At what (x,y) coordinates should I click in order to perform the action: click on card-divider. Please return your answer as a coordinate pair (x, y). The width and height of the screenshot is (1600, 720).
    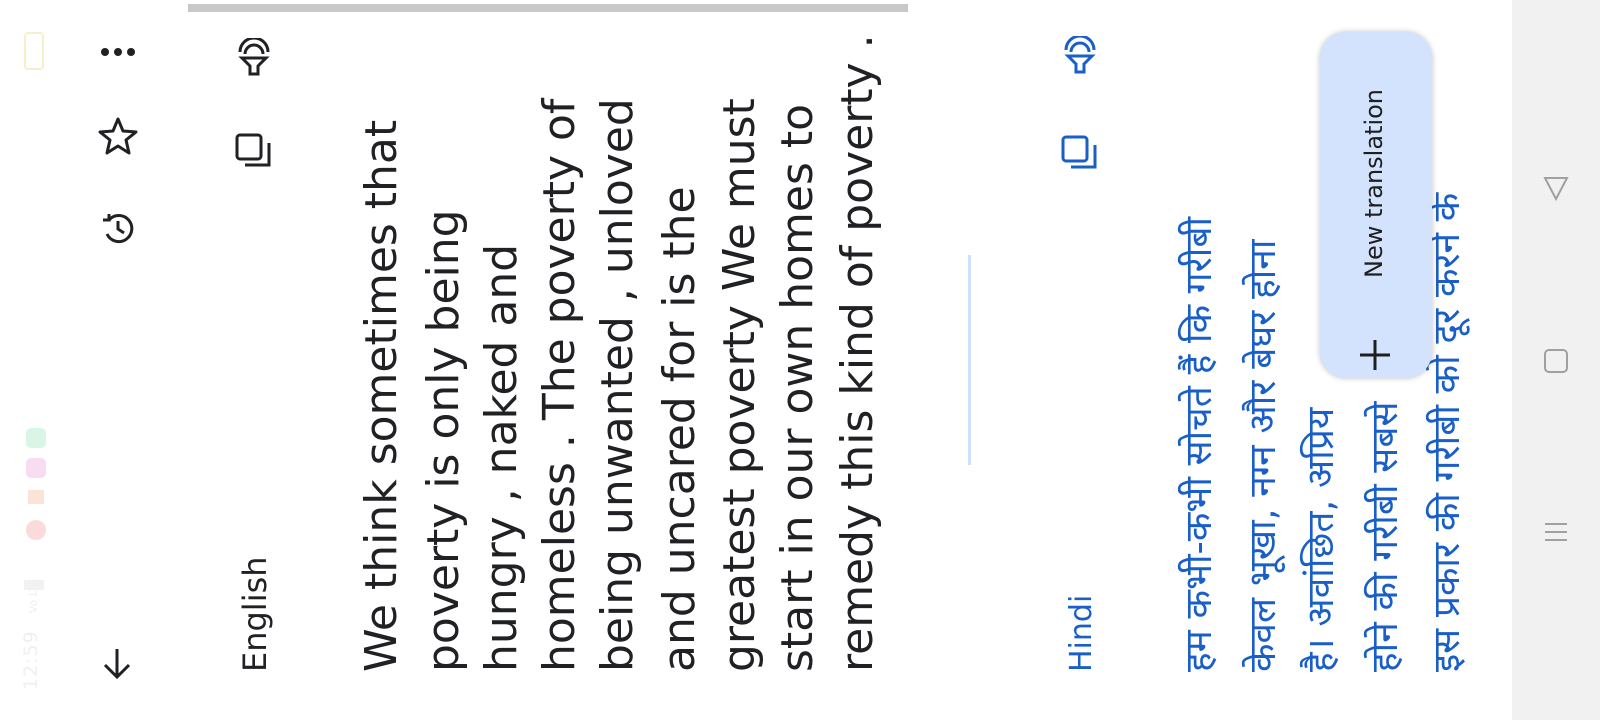
    Looking at the image, I should click on (969, 360).